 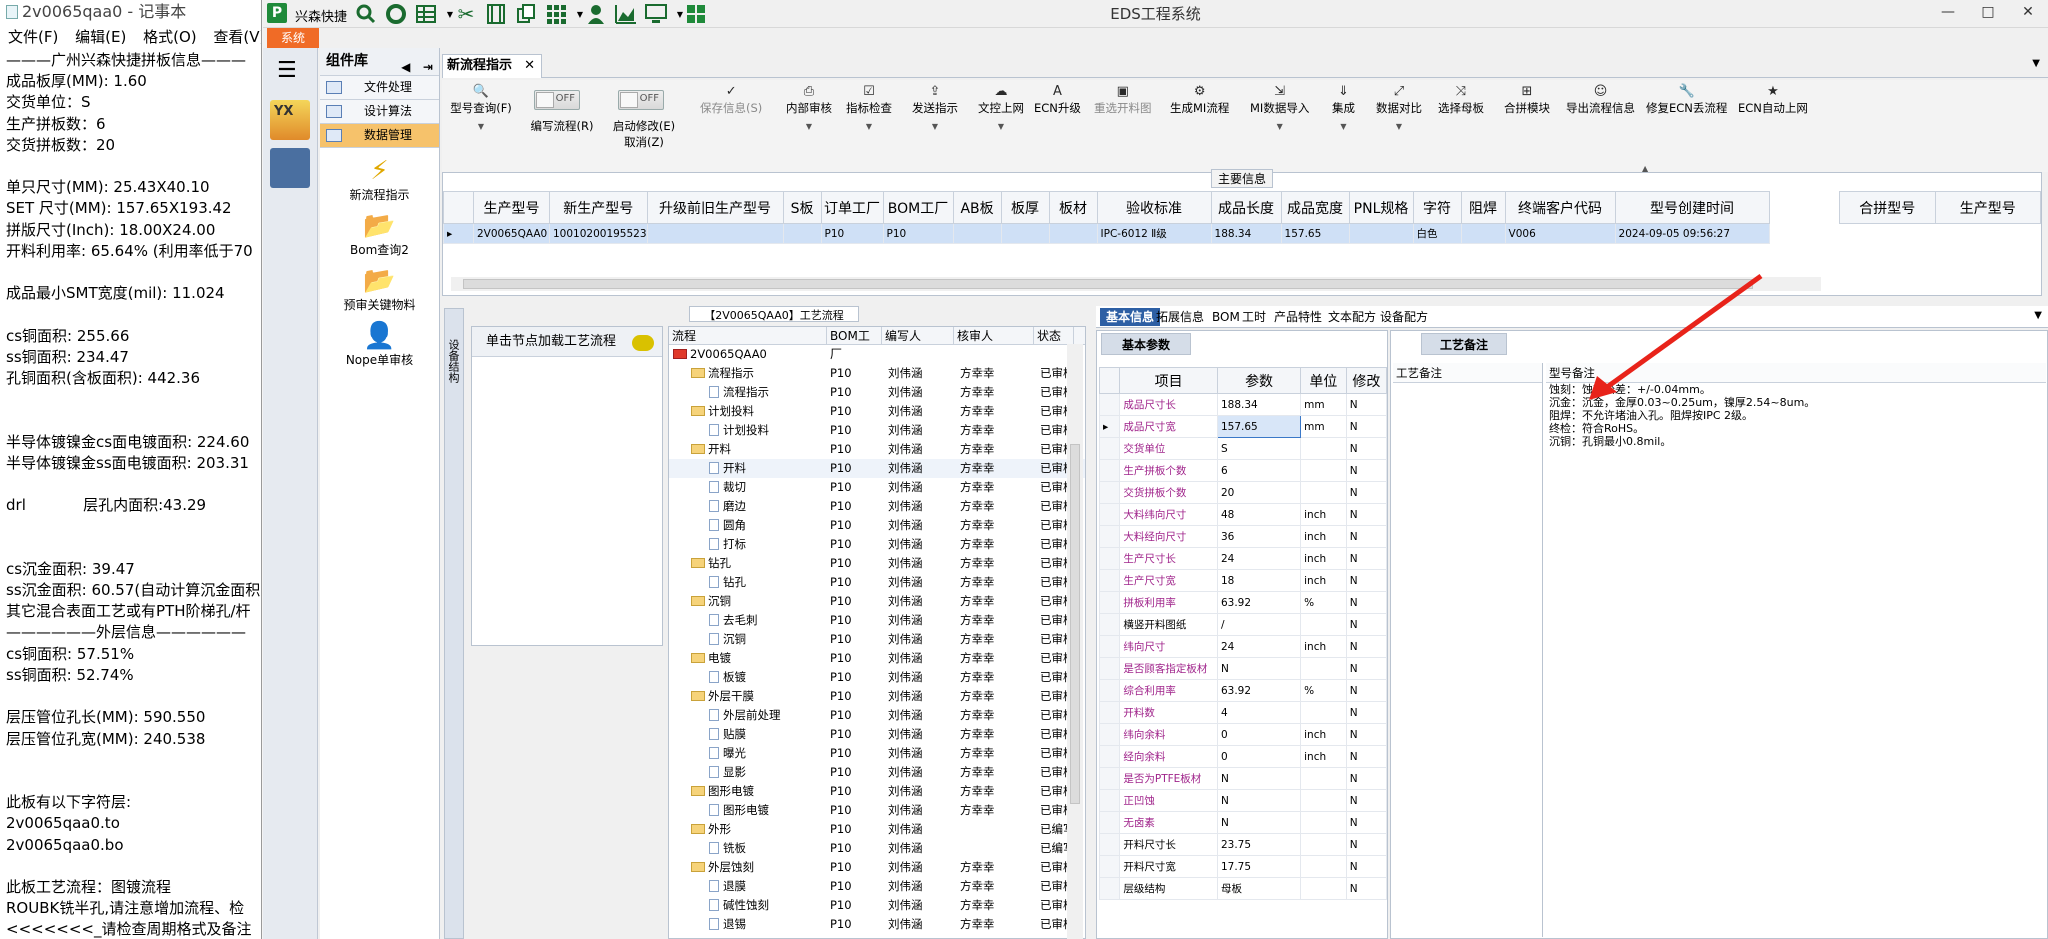 What do you see at coordinates (511, 233) in the screenshot?
I see `table-cell: 2V0065QAA0` at bounding box center [511, 233].